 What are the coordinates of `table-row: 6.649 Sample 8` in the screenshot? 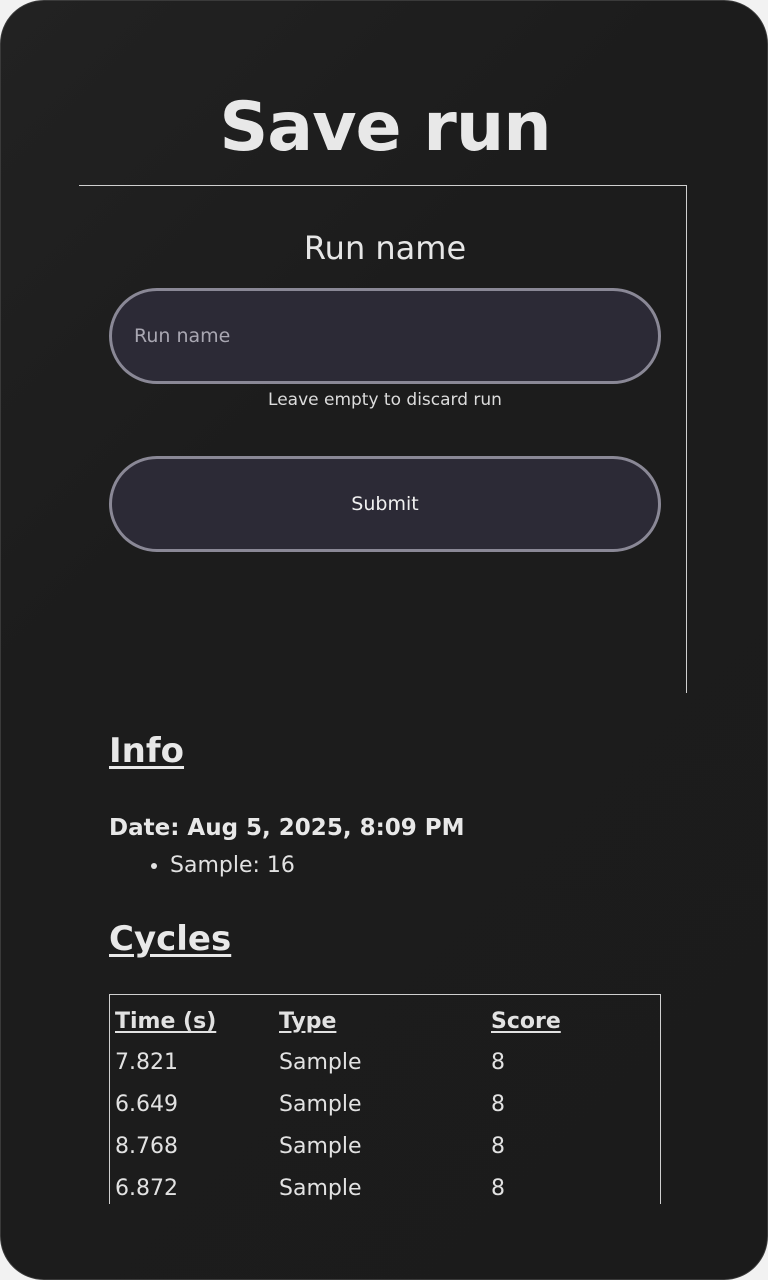 It's located at (385, 1104).